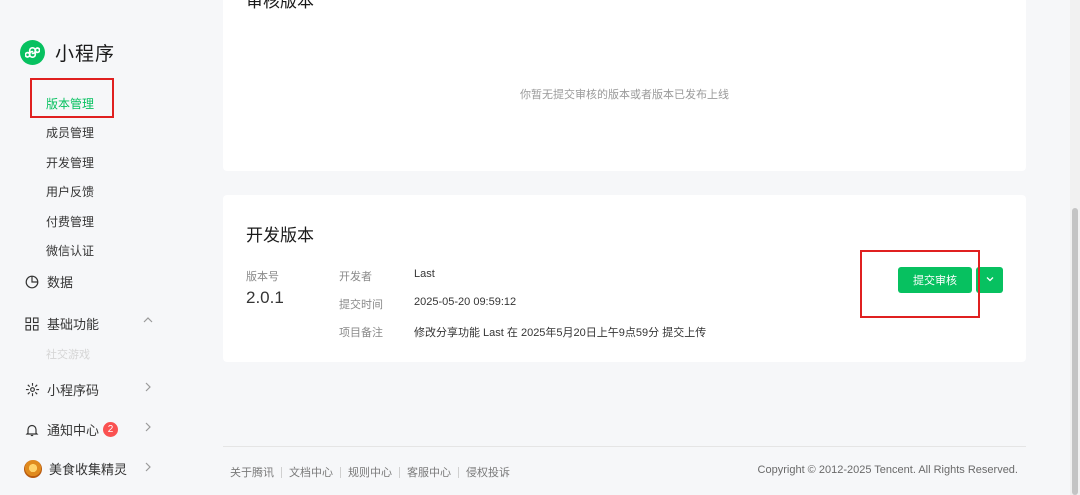  I want to click on sidebar-item-data: 数据, so click(48, 281).